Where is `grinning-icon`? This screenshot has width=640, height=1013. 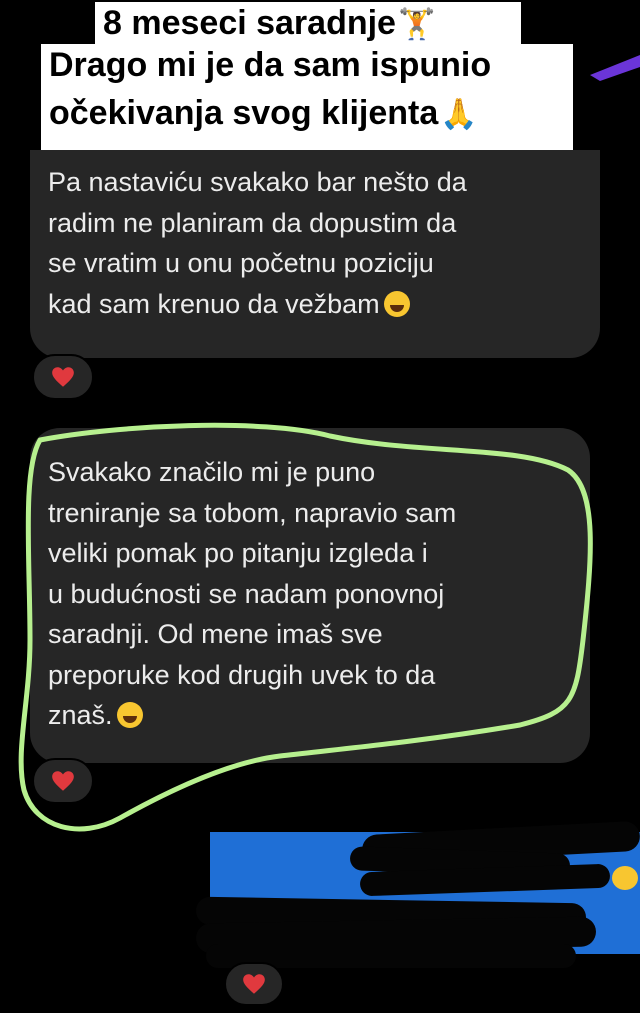
grinning-icon is located at coordinates (625, 878).